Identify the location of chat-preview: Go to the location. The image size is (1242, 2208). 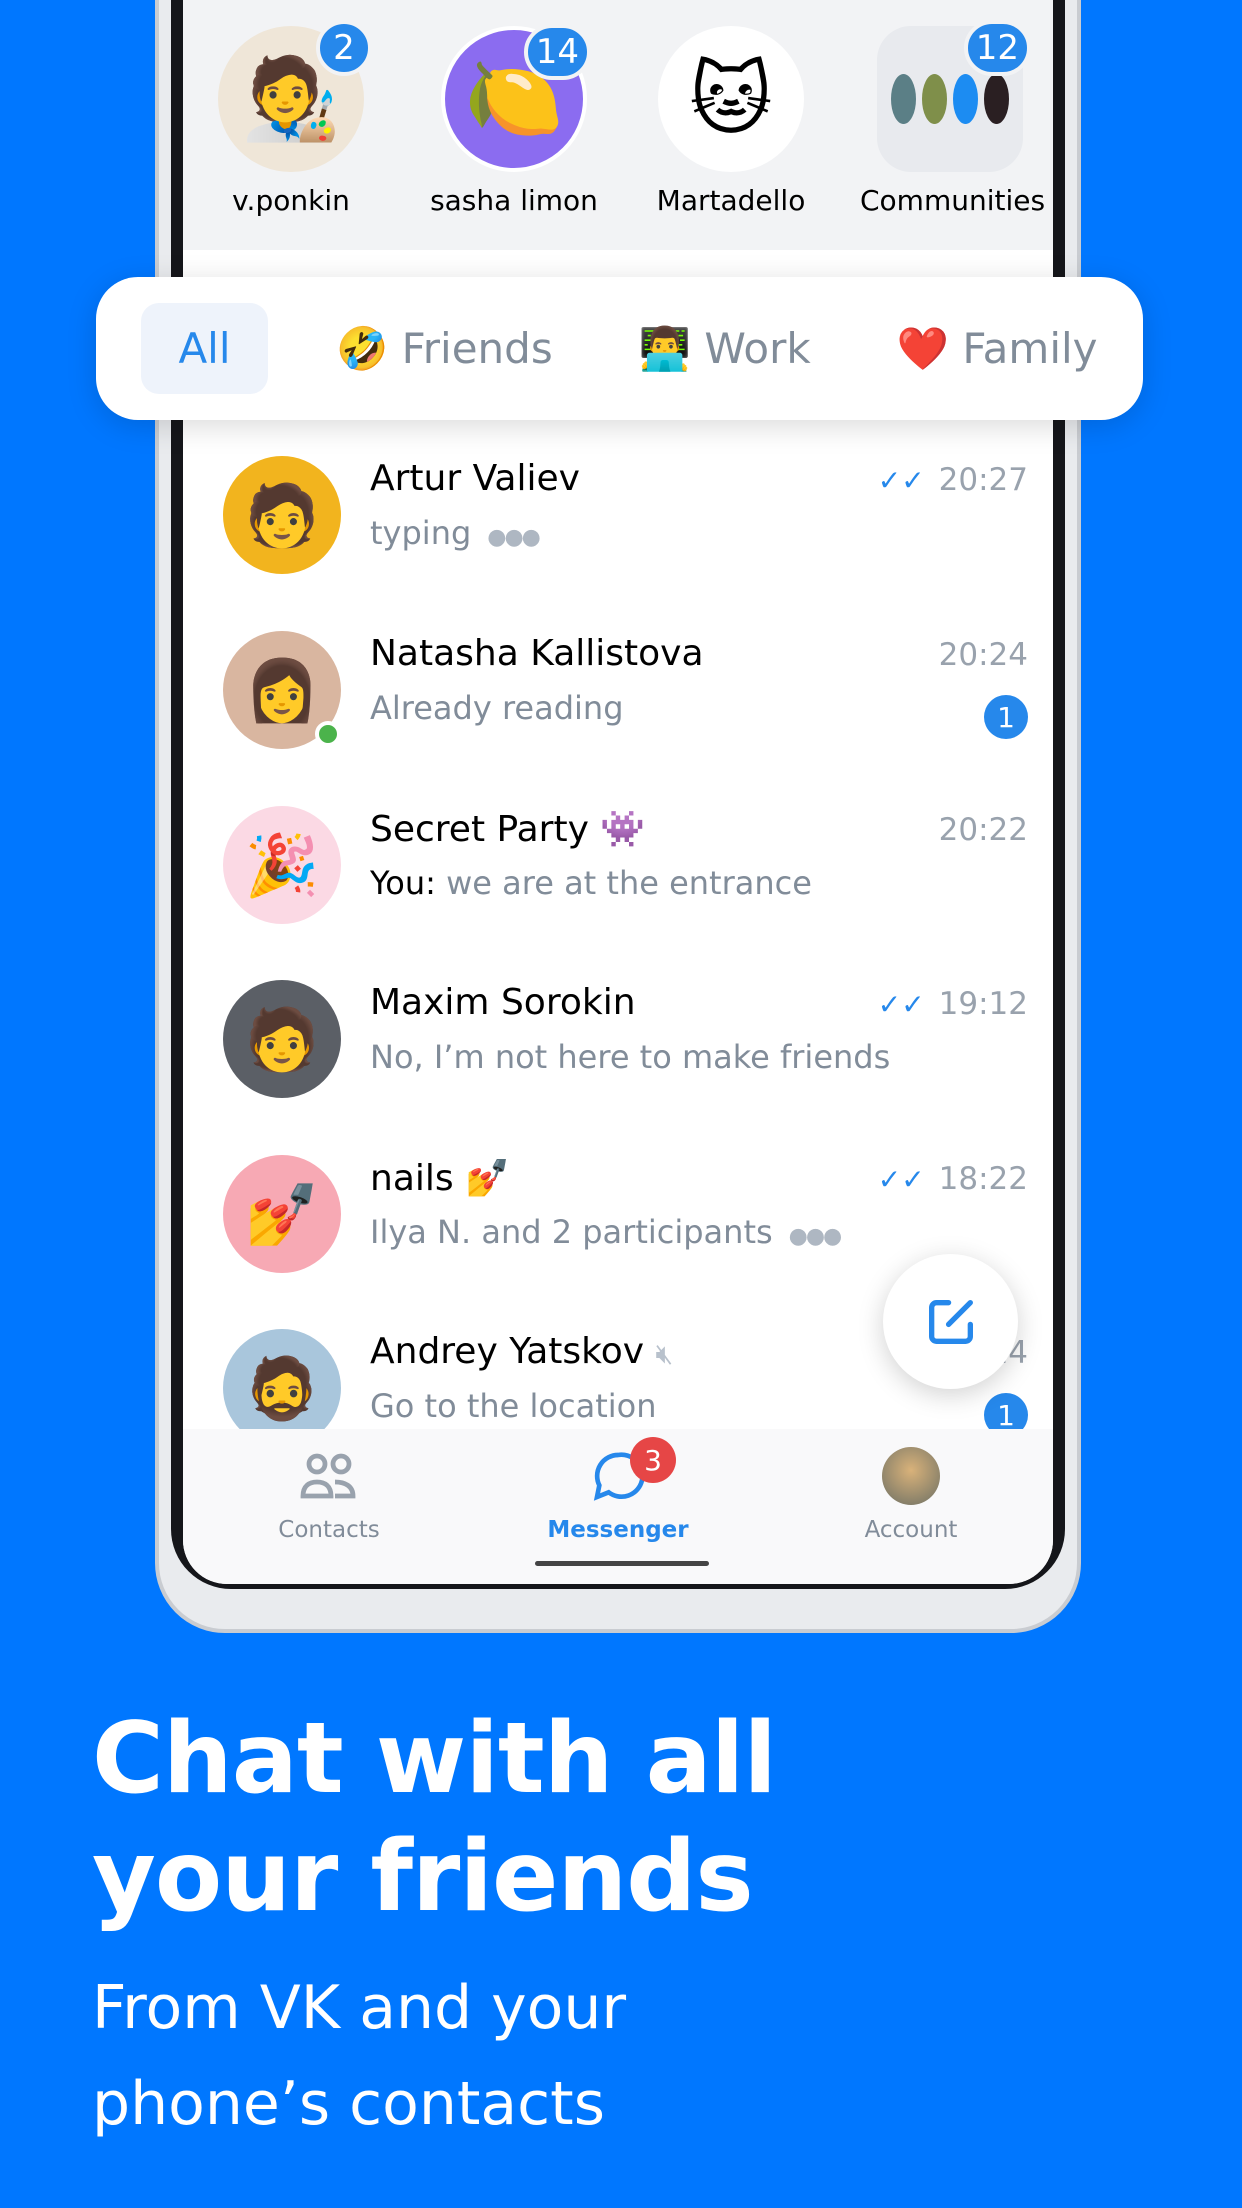
(513, 1406).